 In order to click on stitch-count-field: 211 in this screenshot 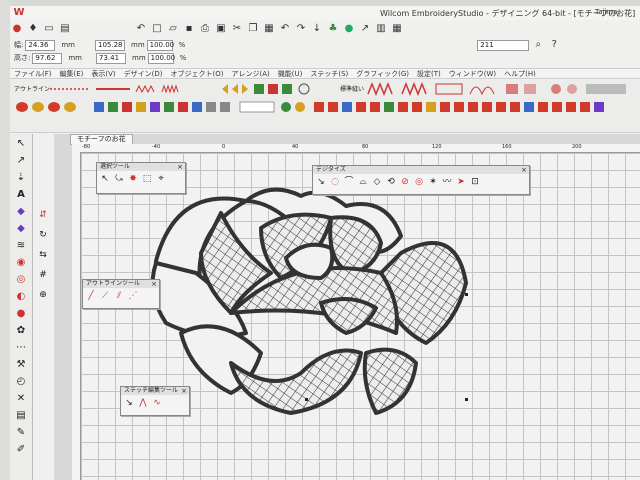, I will do `click(503, 45)`.